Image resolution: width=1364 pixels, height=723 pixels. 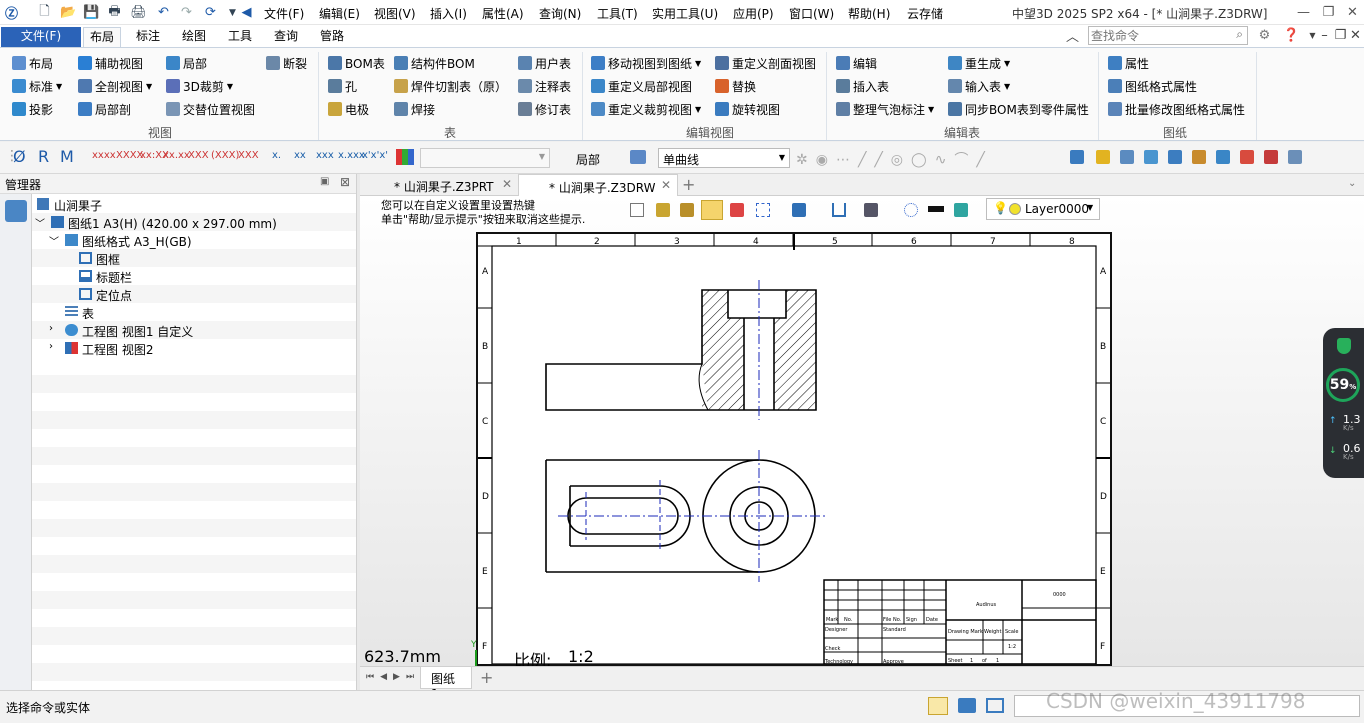 I want to click on command-search-input, so click(x=1154, y=35).